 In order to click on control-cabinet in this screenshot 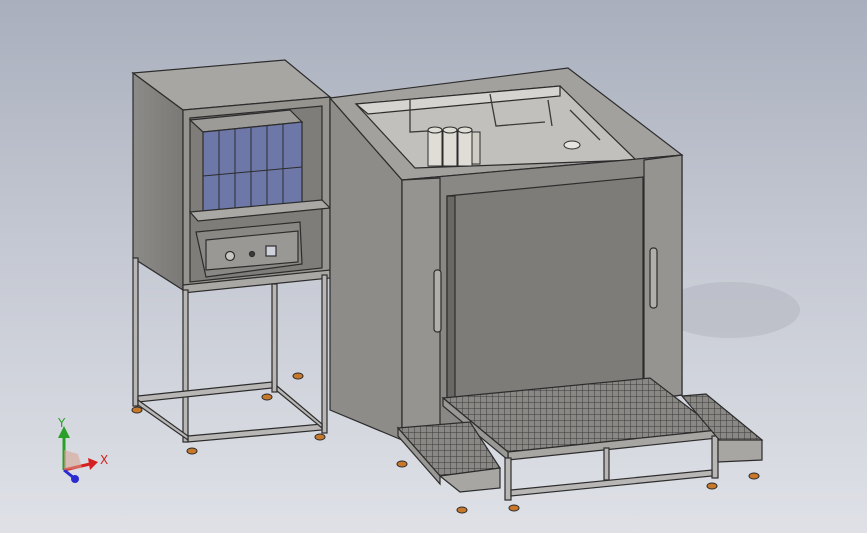, I will do `click(231, 176)`.